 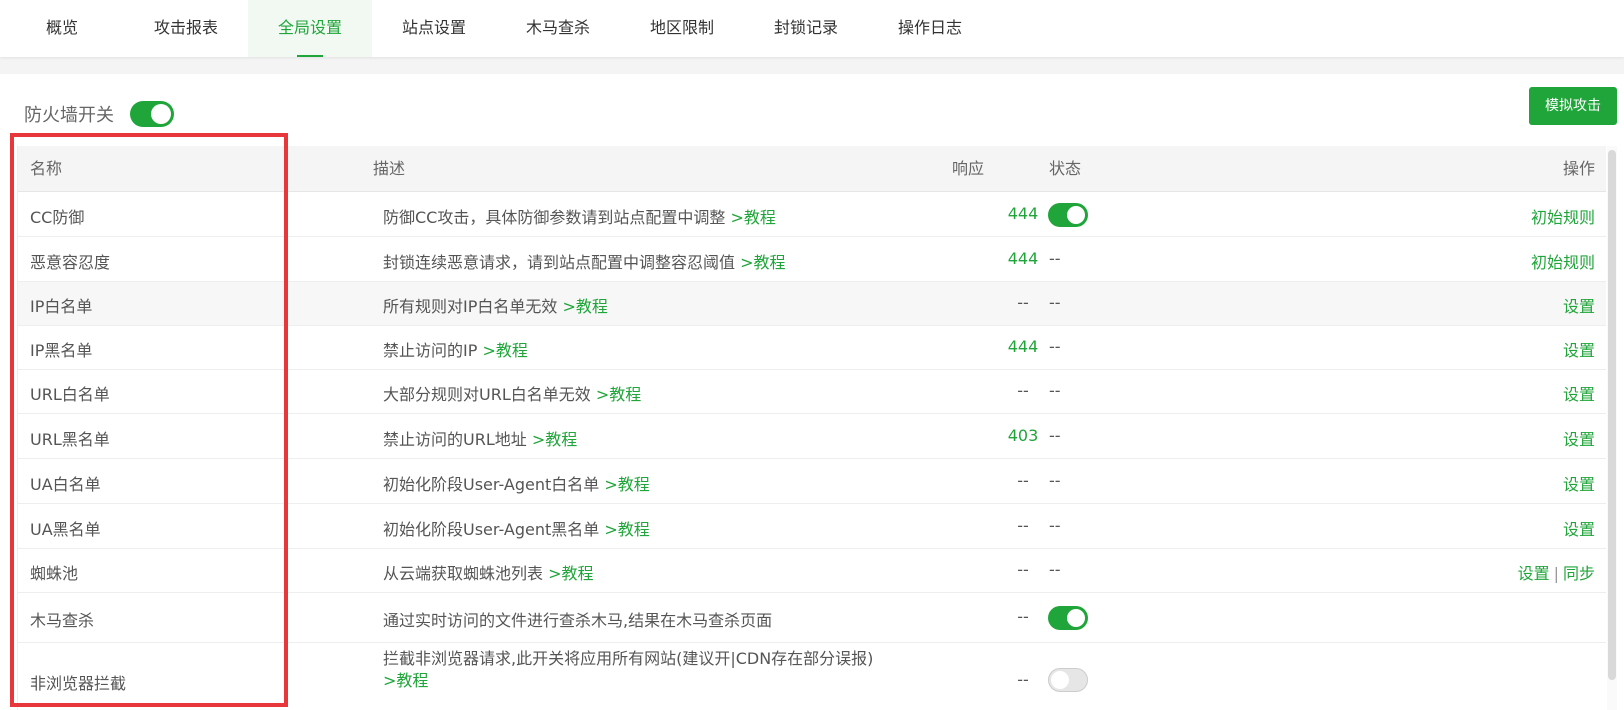 I want to click on header-status: 状态, so click(x=1065, y=168).